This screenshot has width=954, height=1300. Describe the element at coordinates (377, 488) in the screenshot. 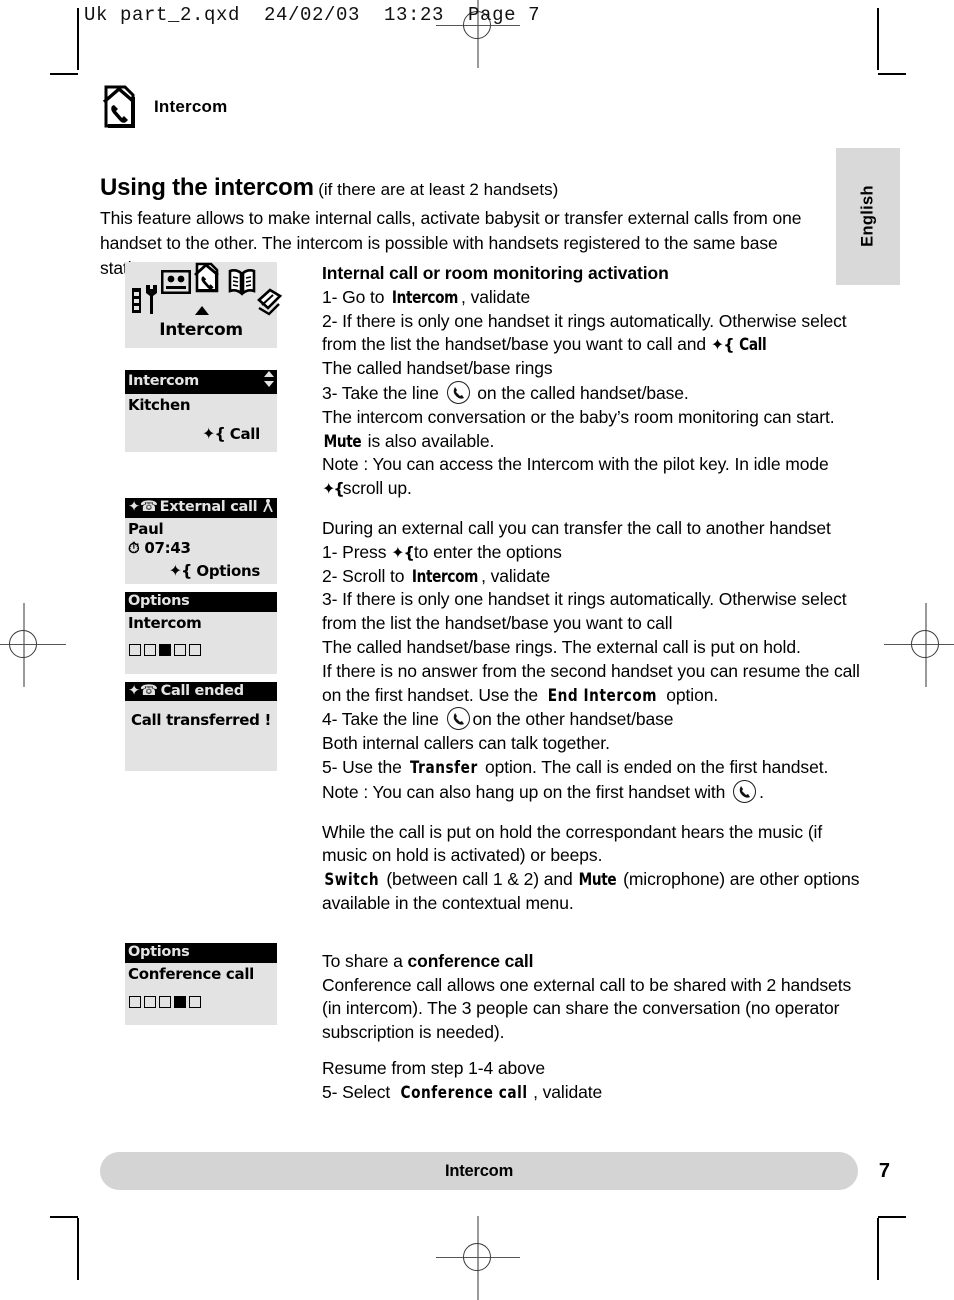

I see `step-text: scroll up.` at that location.